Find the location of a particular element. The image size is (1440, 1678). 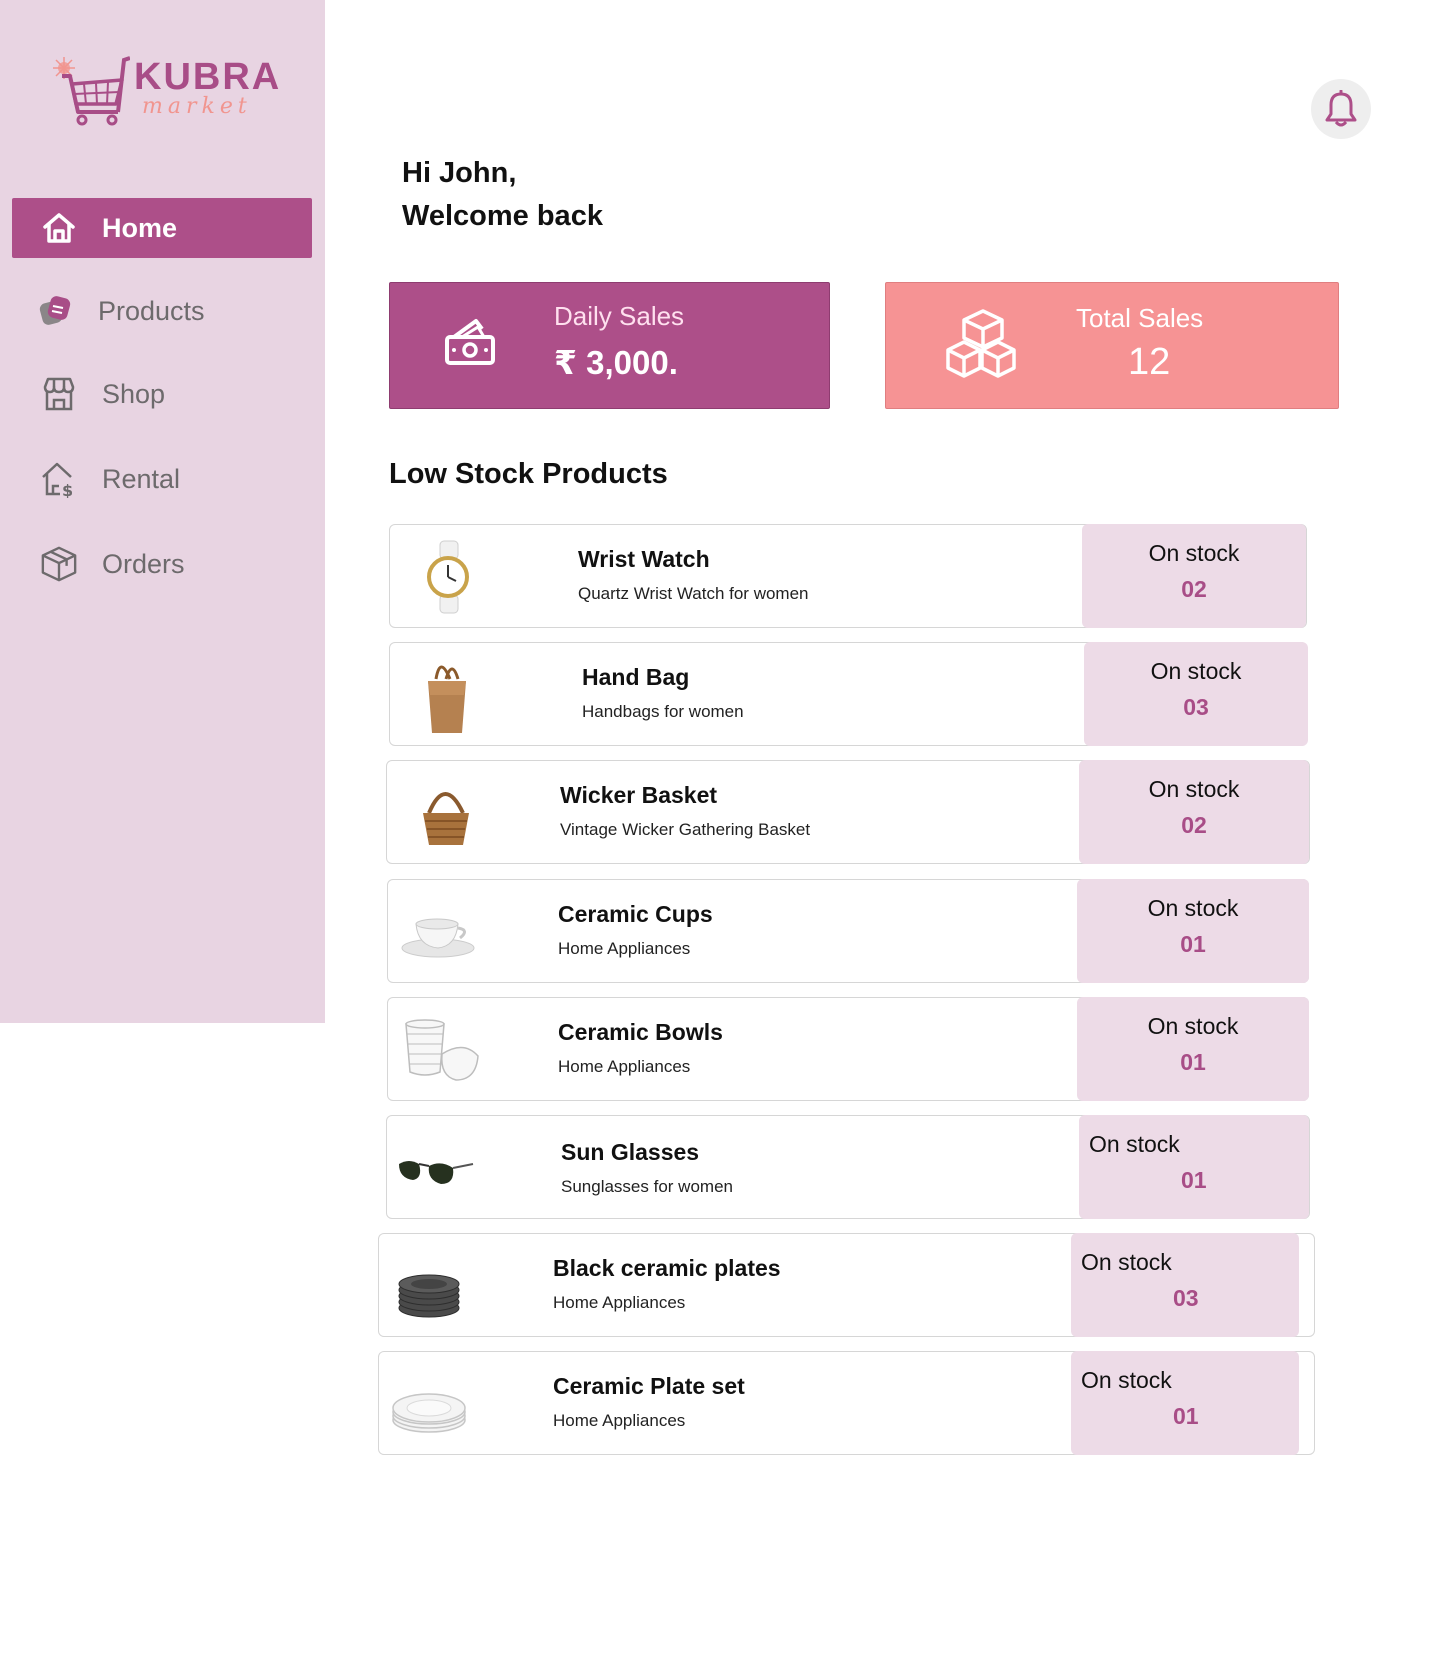

ceramic-cup-image is located at coordinates (438, 938).